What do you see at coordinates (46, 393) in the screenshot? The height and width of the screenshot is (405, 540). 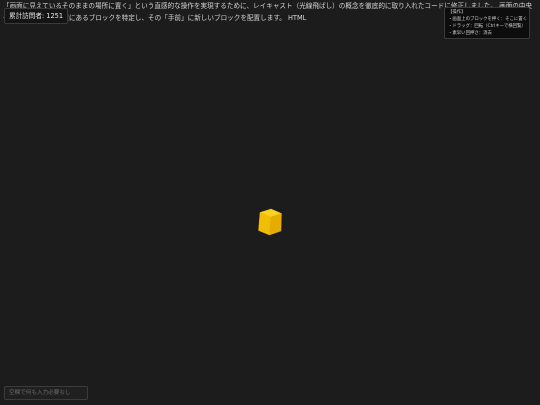 I see `chat-input` at bounding box center [46, 393].